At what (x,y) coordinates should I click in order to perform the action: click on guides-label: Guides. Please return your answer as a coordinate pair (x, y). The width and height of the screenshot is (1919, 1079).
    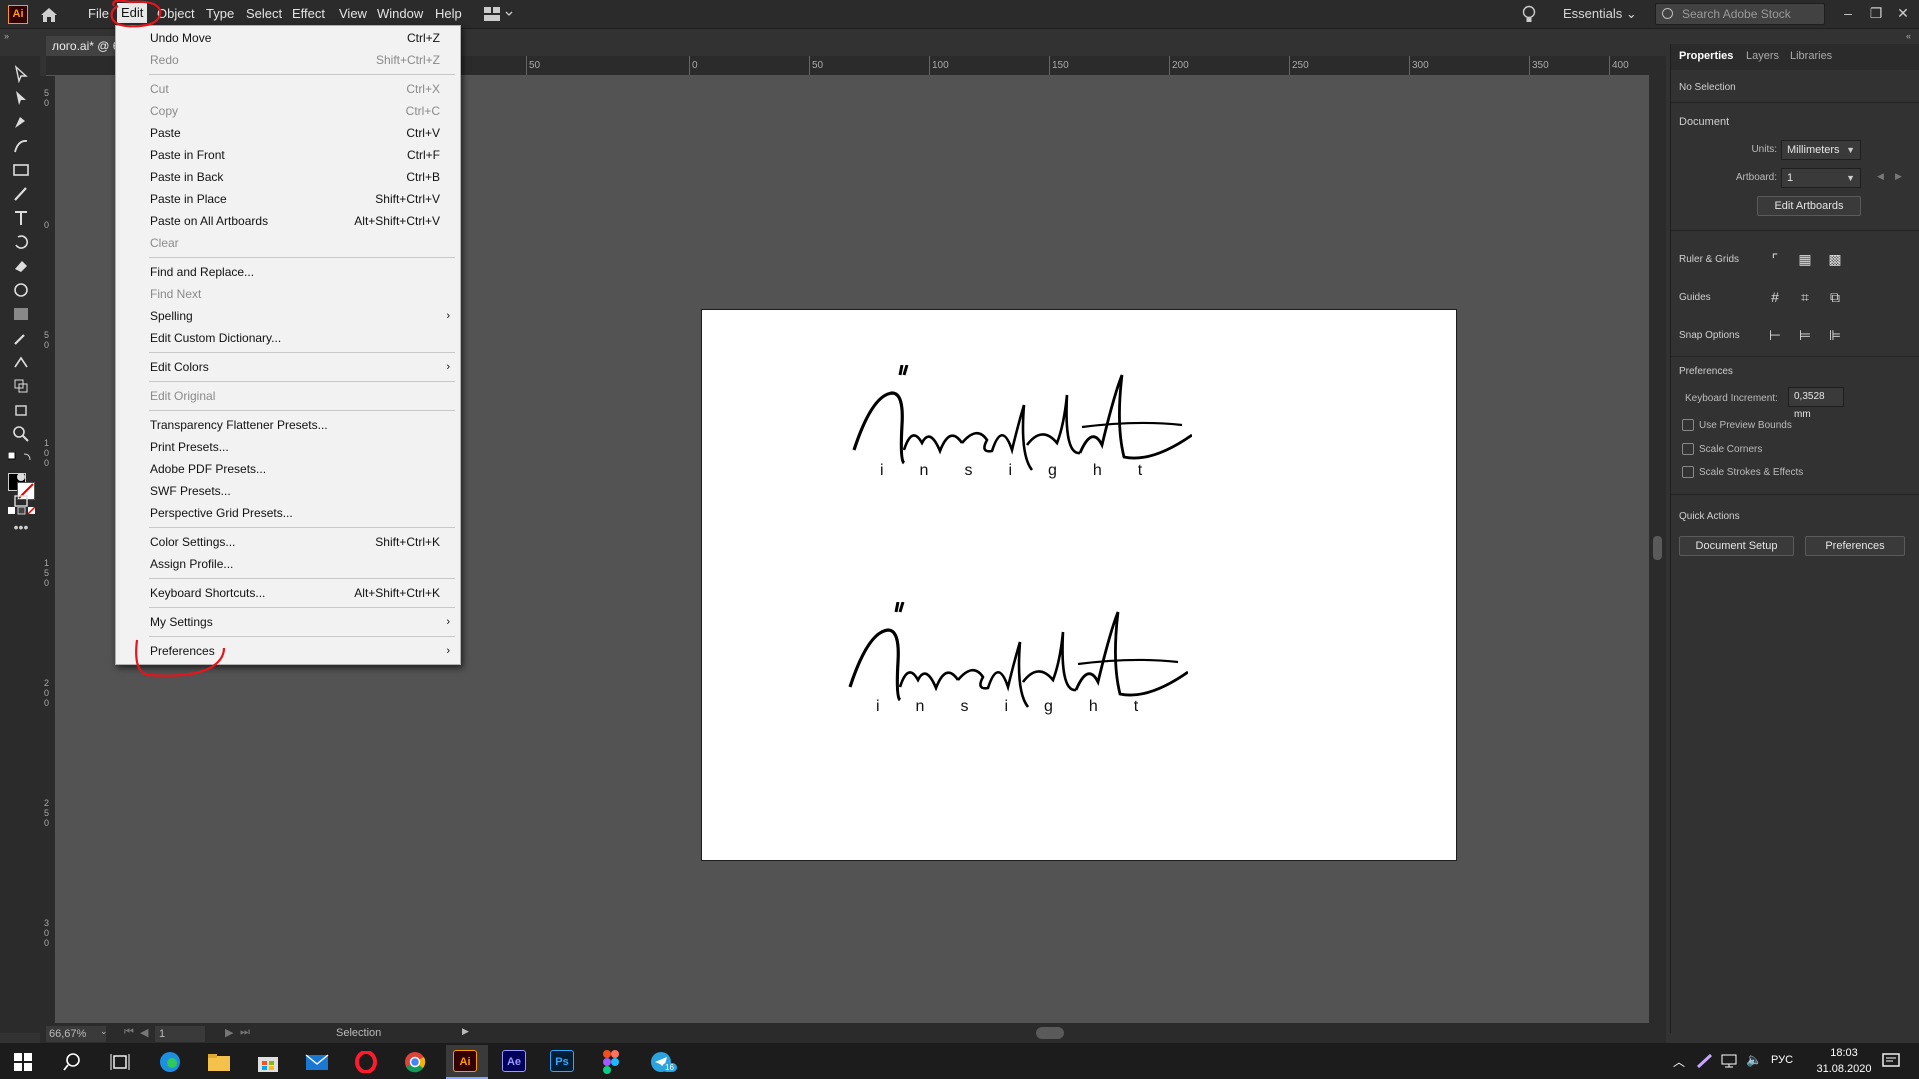
    Looking at the image, I should click on (1695, 297).